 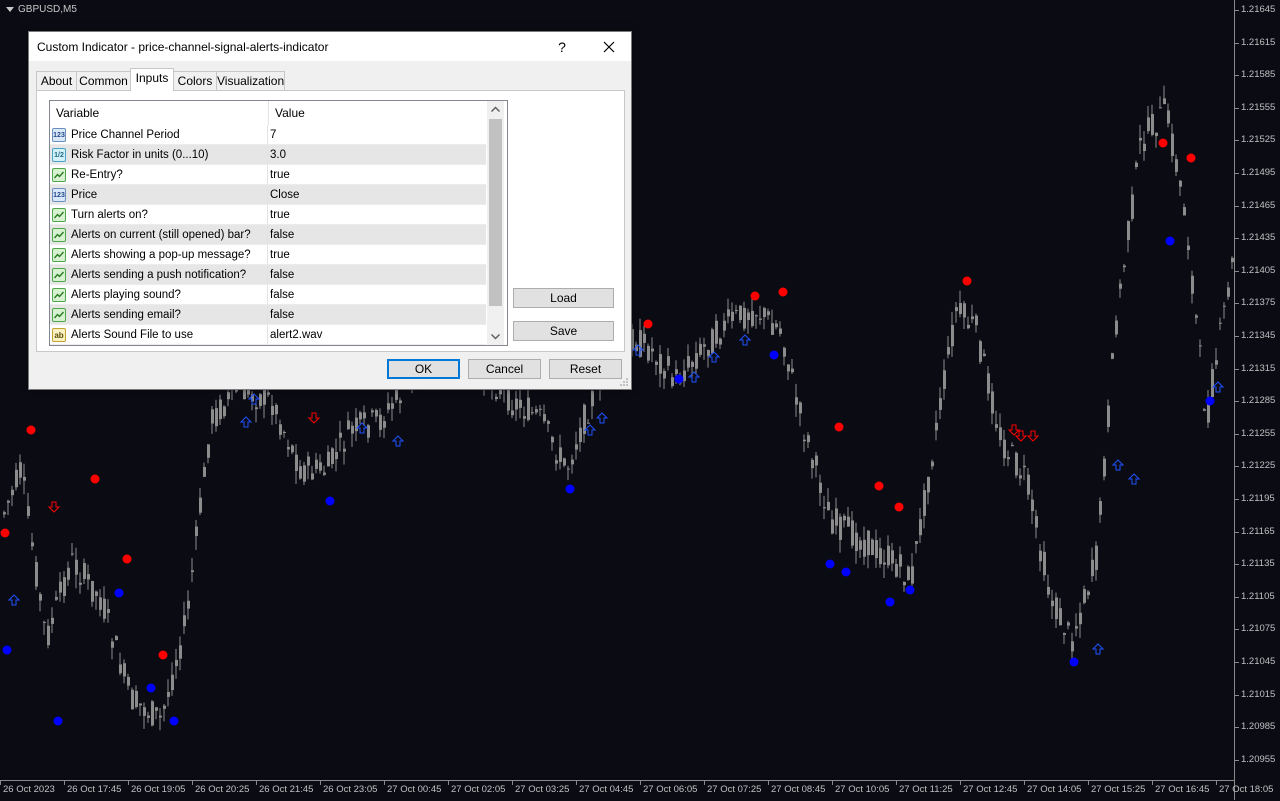 What do you see at coordinates (268, 295) in the screenshot?
I see `input-row: Alerts playing sound? false` at bounding box center [268, 295].